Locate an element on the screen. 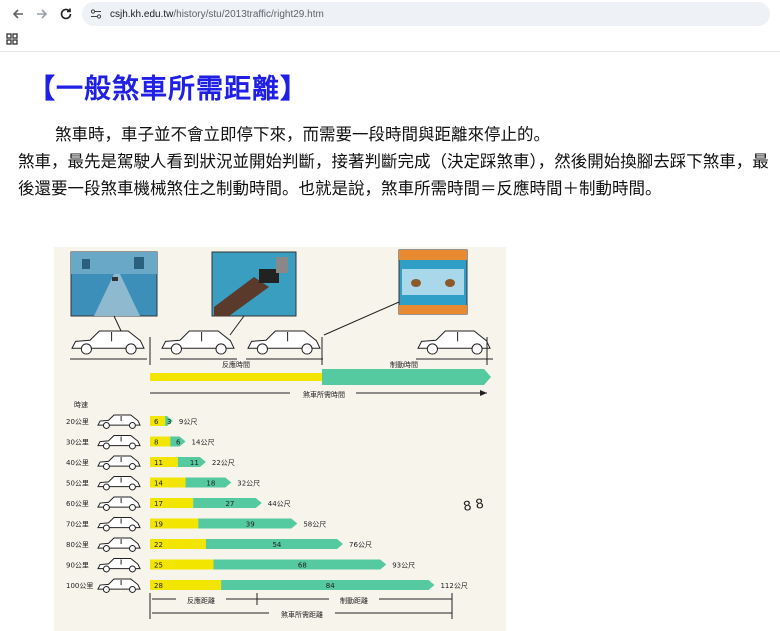  total-time-label: 煞車所需時間 is located at coordinates (324, 394).